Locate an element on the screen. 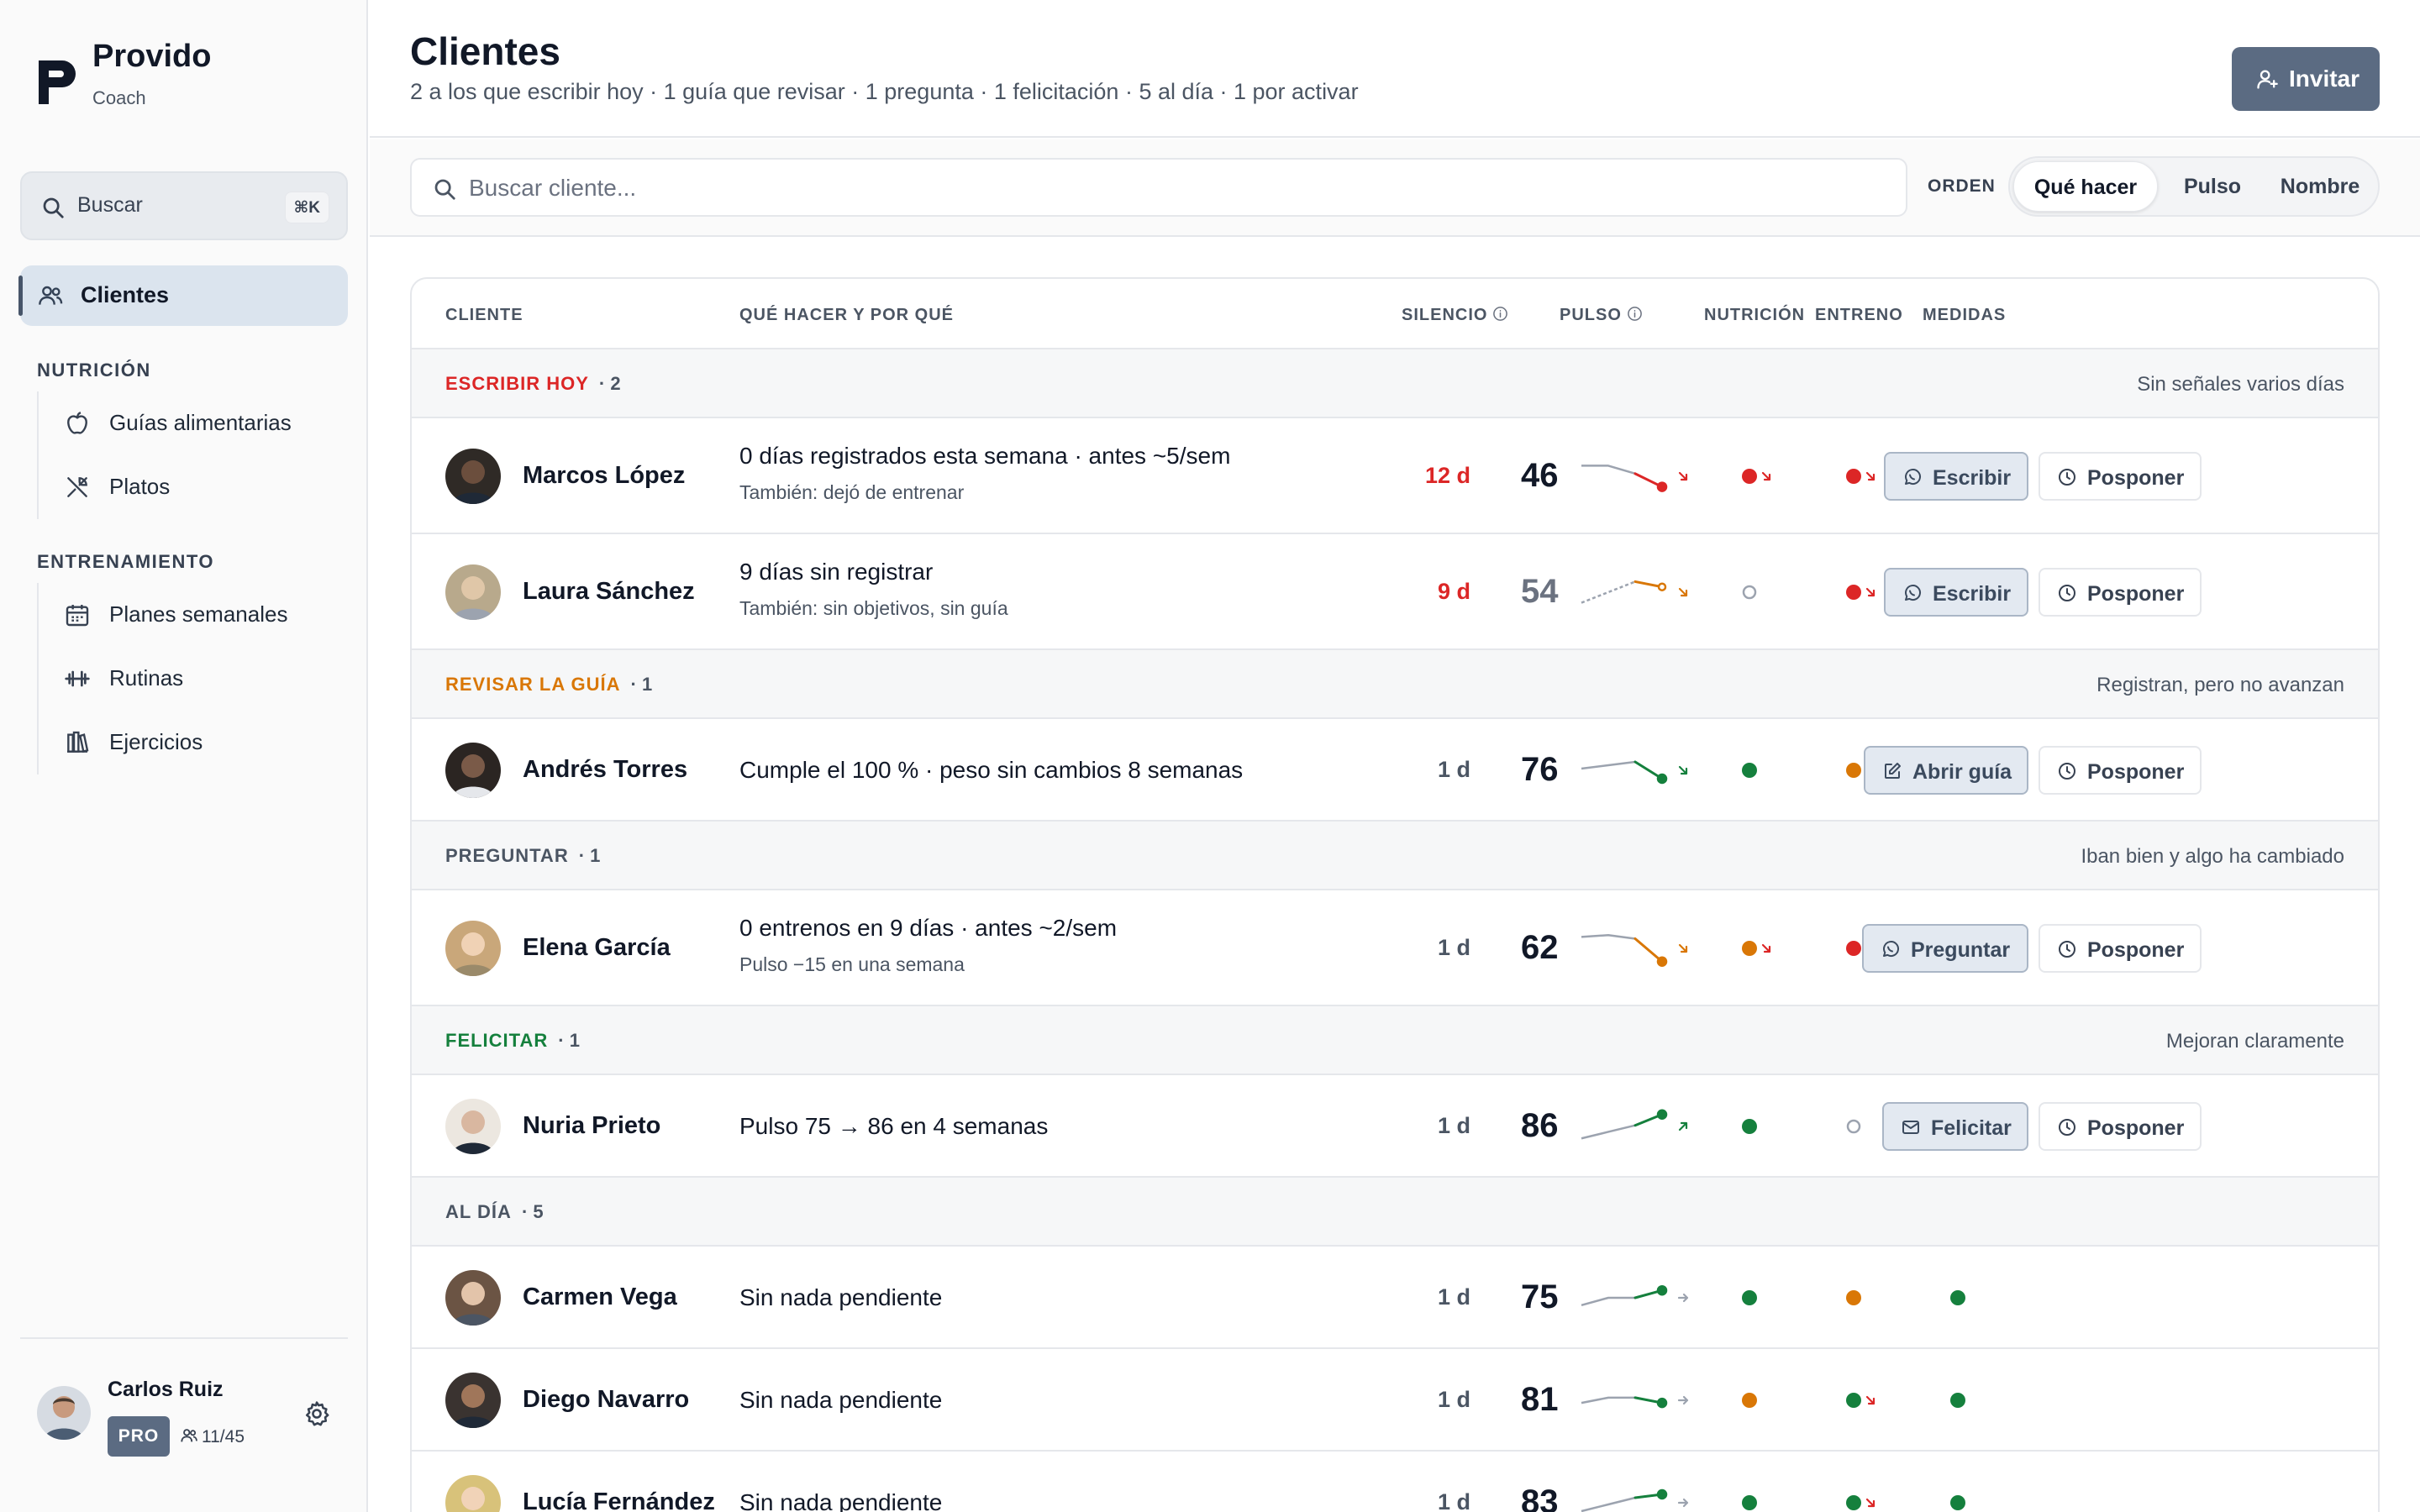 The width and height of the screenshot is (2420, 1512). silence-days: 12 d is located at coordinates (1447, 475).